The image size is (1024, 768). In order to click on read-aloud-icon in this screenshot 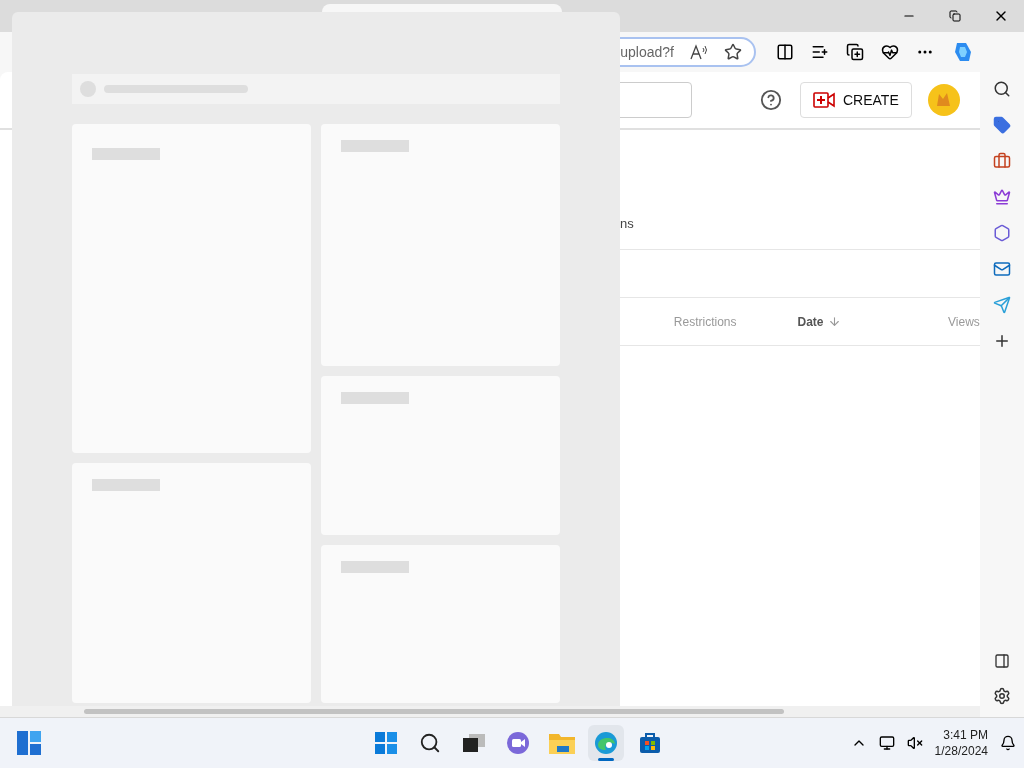, I will do `click(699, 52)`.